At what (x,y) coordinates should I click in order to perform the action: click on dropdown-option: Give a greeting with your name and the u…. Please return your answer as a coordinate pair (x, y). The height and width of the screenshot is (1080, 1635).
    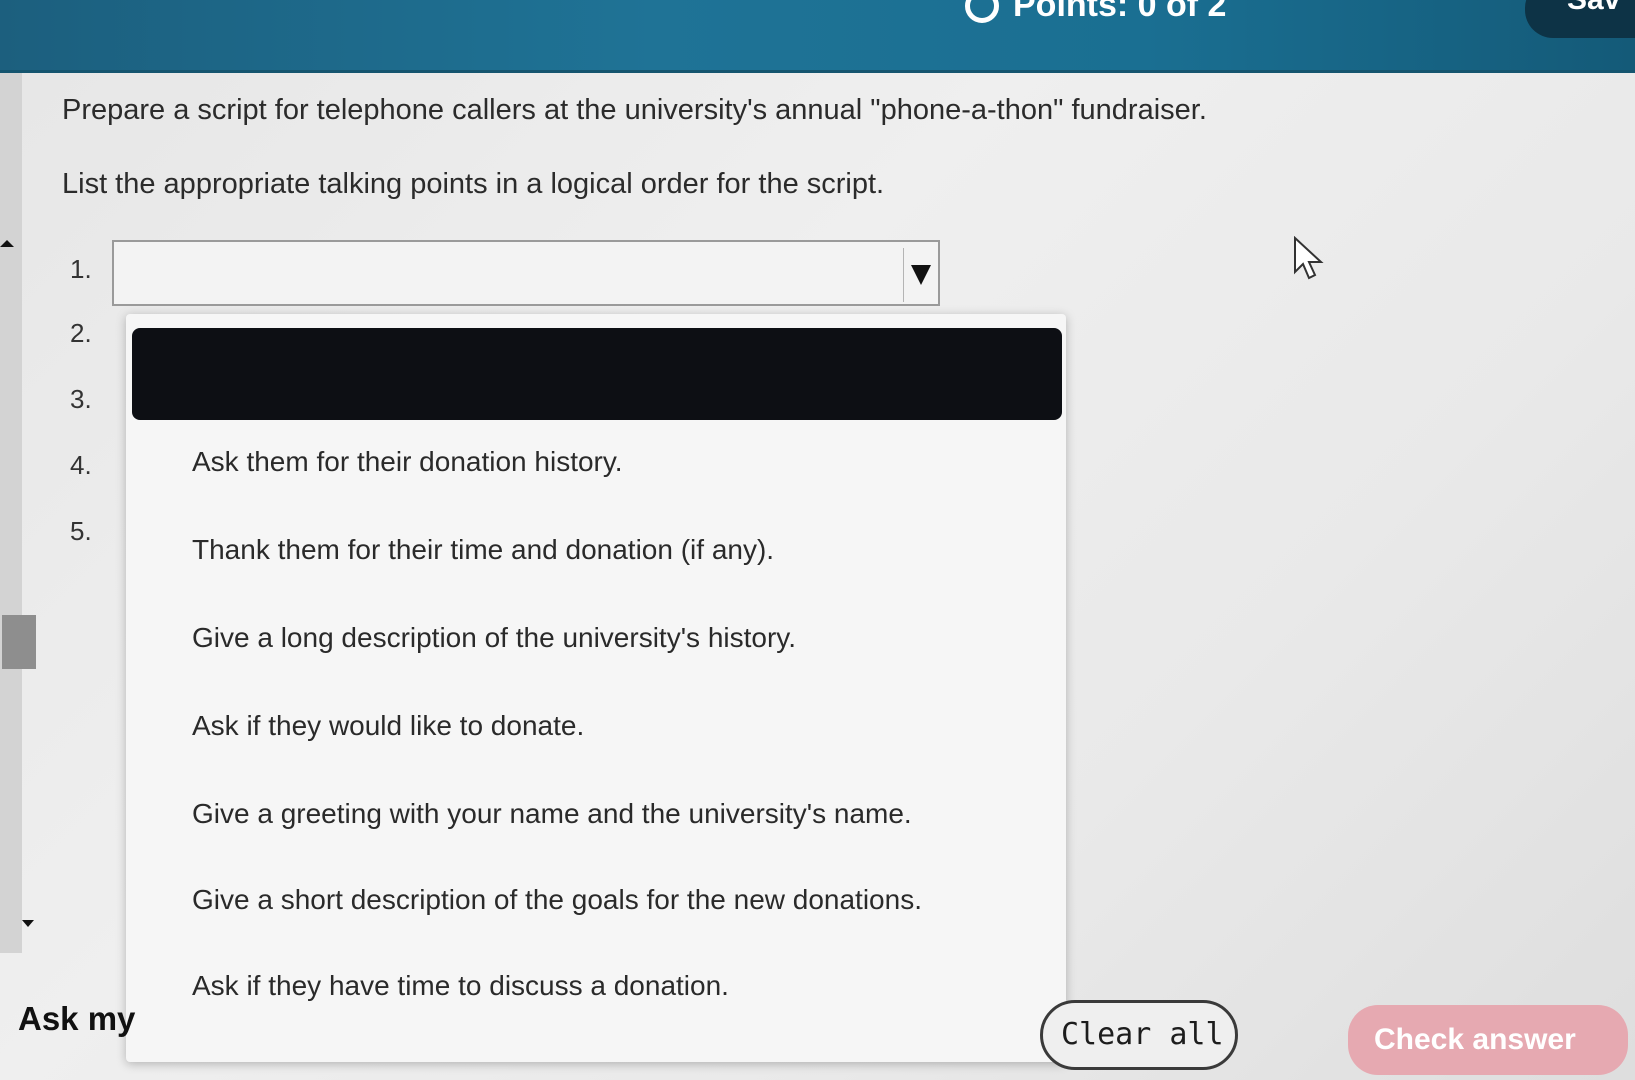
    Looking at the image, I should click on (552, 814).